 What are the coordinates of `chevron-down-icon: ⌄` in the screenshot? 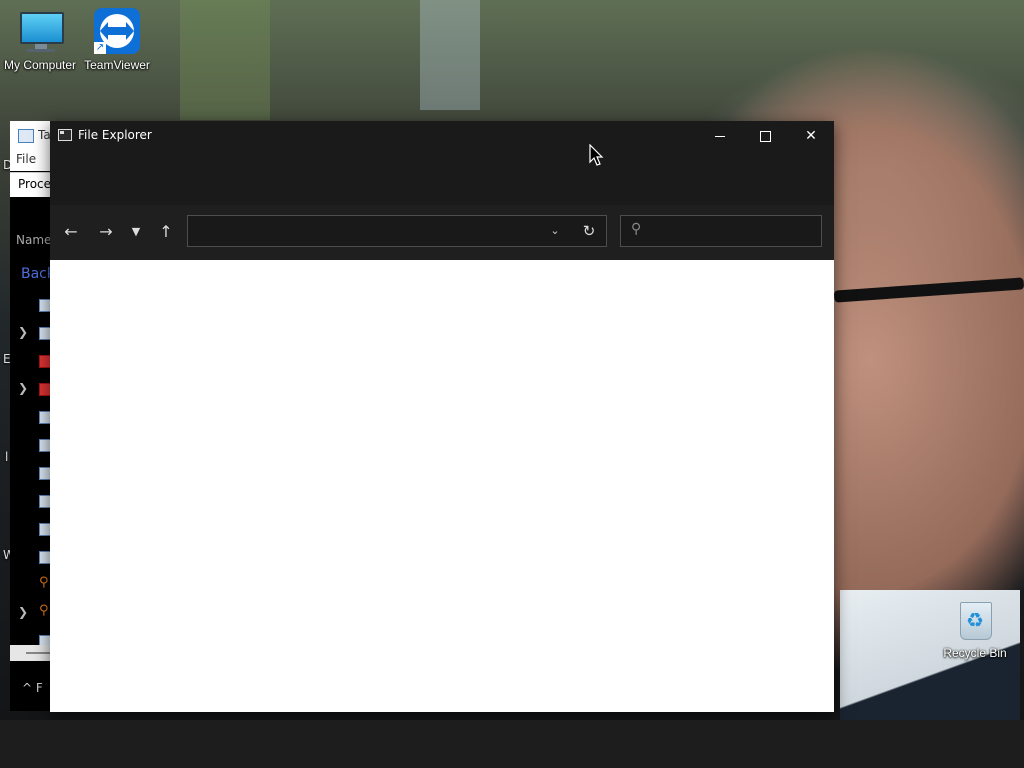 It's located at (555, 230).